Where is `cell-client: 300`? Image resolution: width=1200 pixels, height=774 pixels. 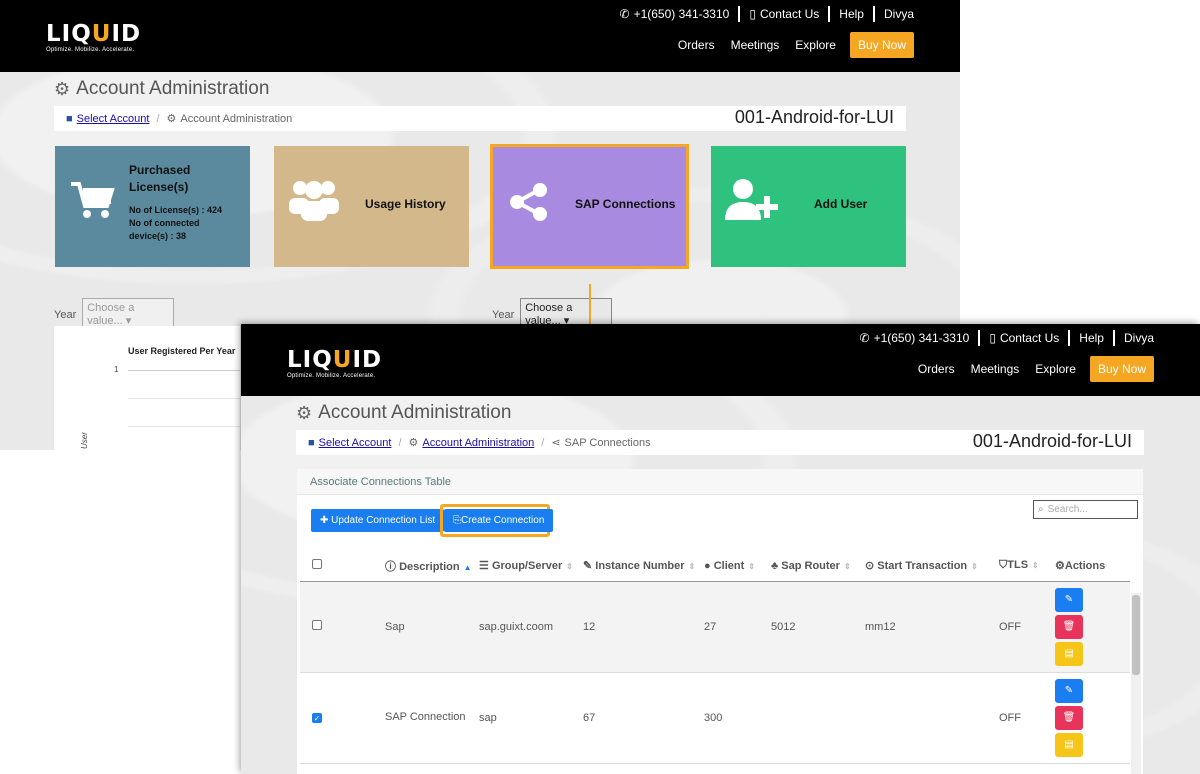
cell-client: 300 is located at coordinates (737, 718).